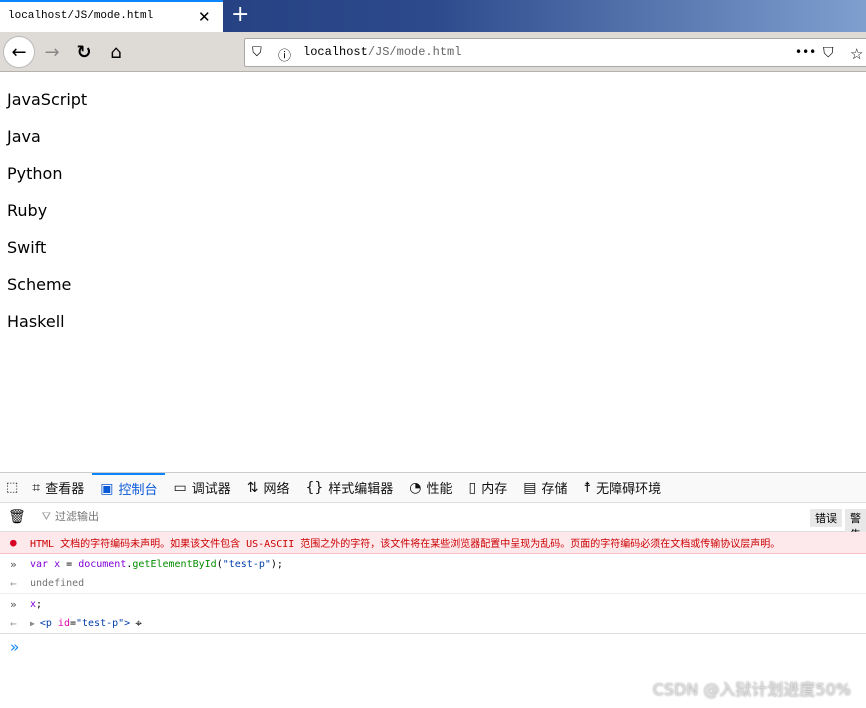  What do you see at coordinates (335, 52) in the screenshot?
I see `url-host: localhost` at bounding box center [335, 52].